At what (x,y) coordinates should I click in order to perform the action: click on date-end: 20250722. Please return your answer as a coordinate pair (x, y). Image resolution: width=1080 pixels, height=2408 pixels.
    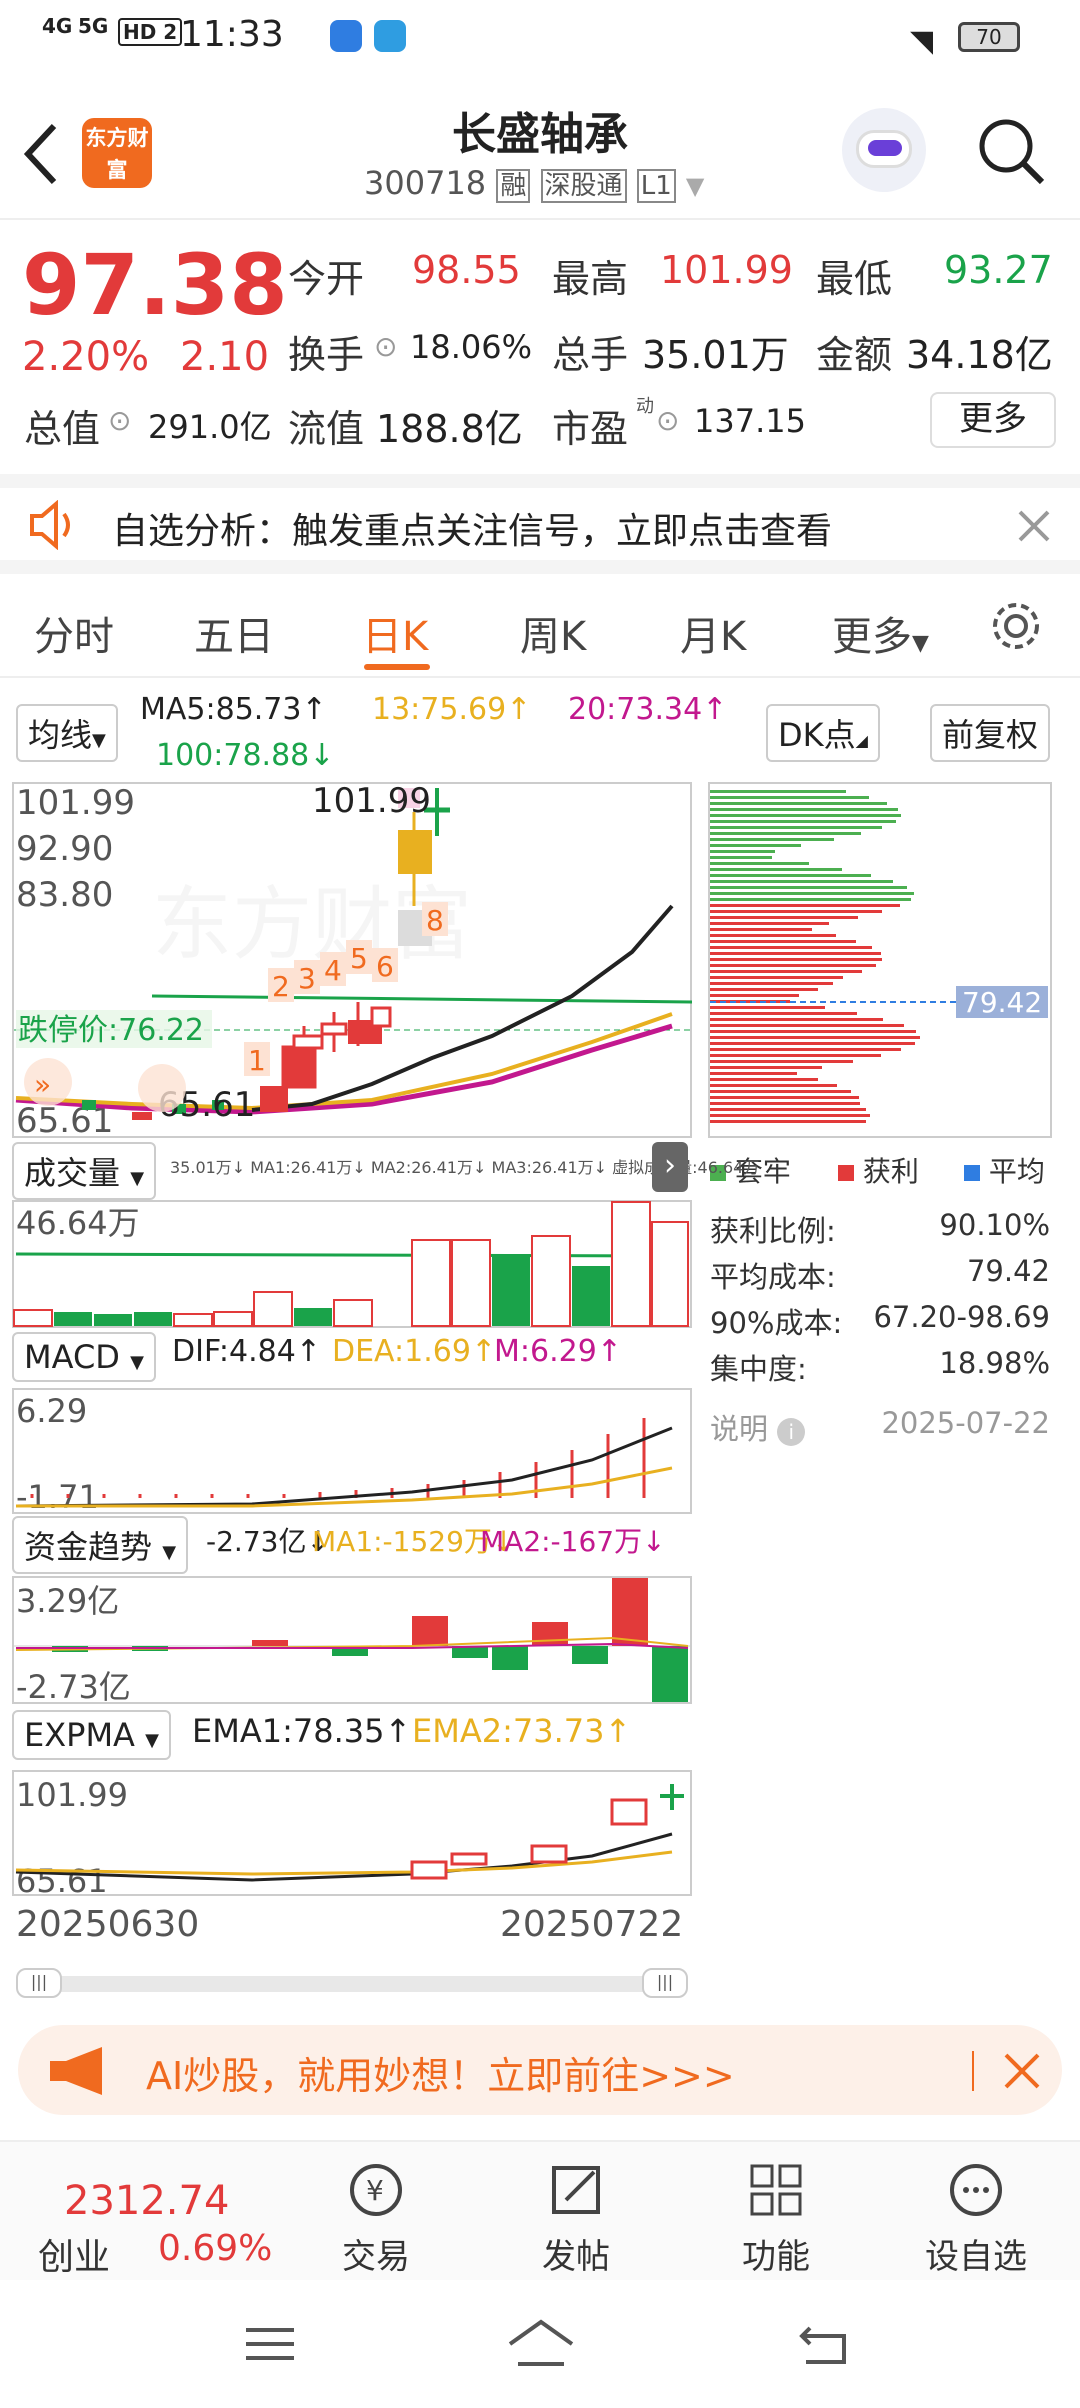
    Looking at the image, I should click on (592, 1924).